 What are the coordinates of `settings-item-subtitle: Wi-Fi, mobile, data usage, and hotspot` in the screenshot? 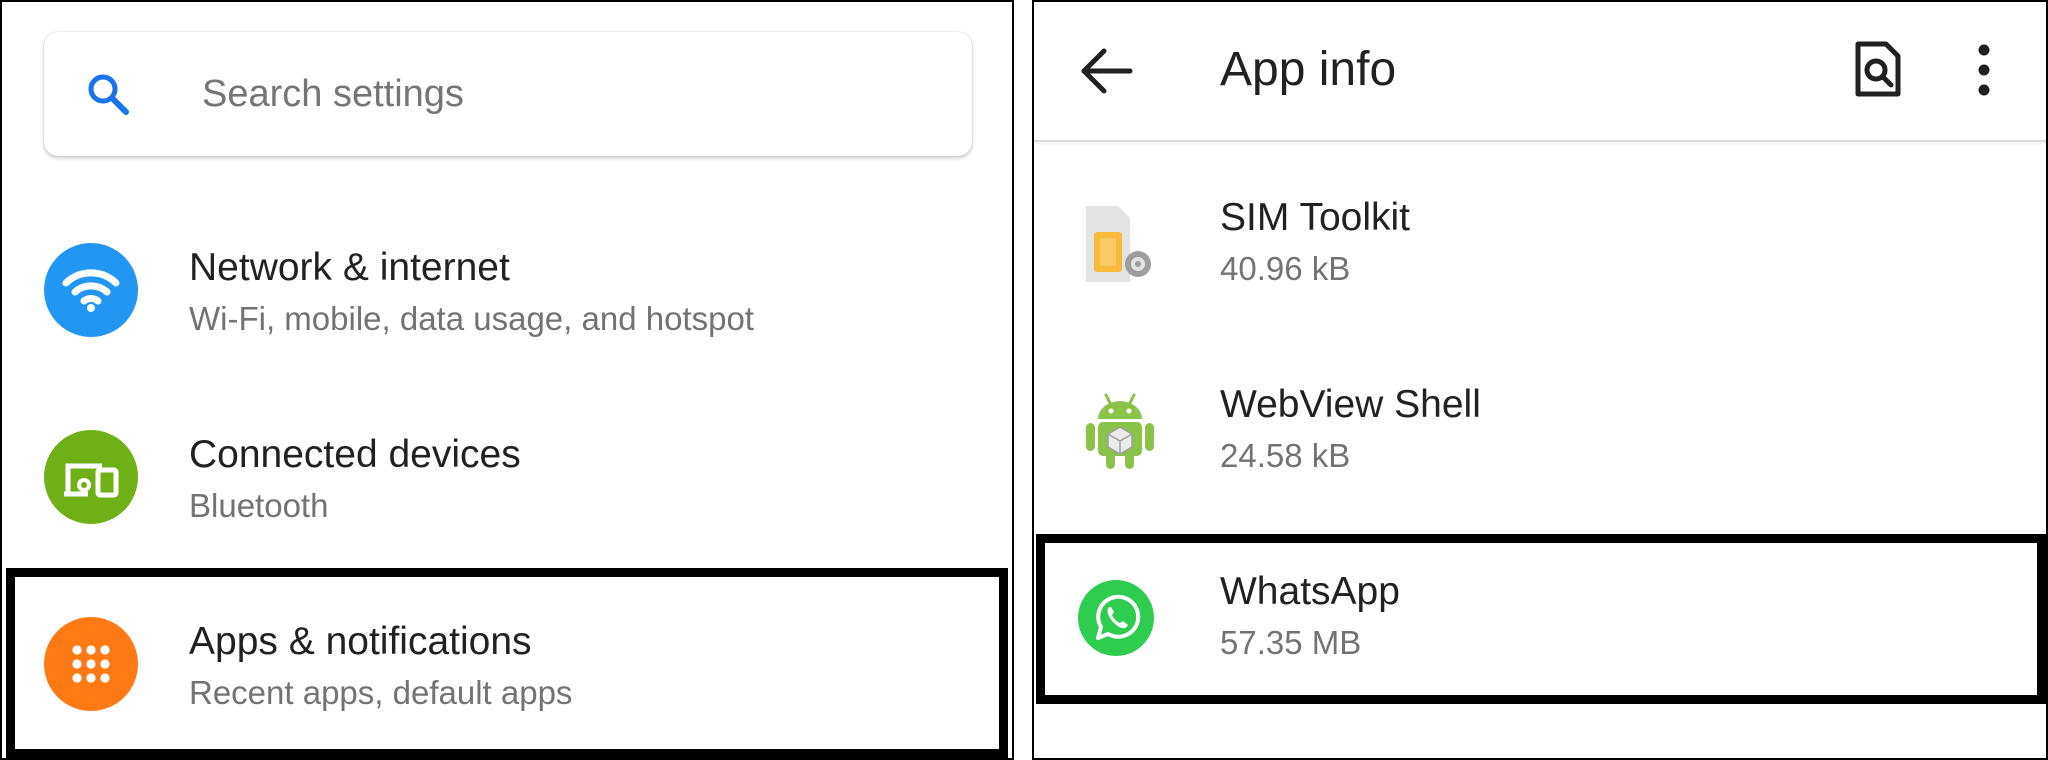 It's located at (471, 318).